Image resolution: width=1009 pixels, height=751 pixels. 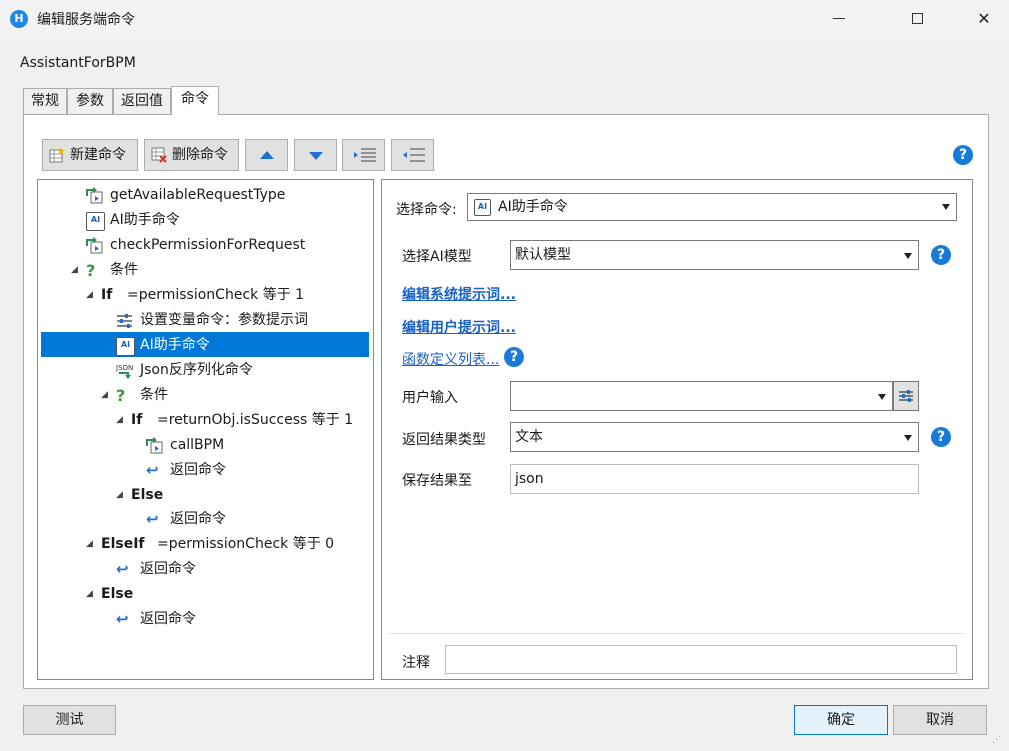 I want to click on delete-command-label: 删除命令, so click(x=200, y=155).